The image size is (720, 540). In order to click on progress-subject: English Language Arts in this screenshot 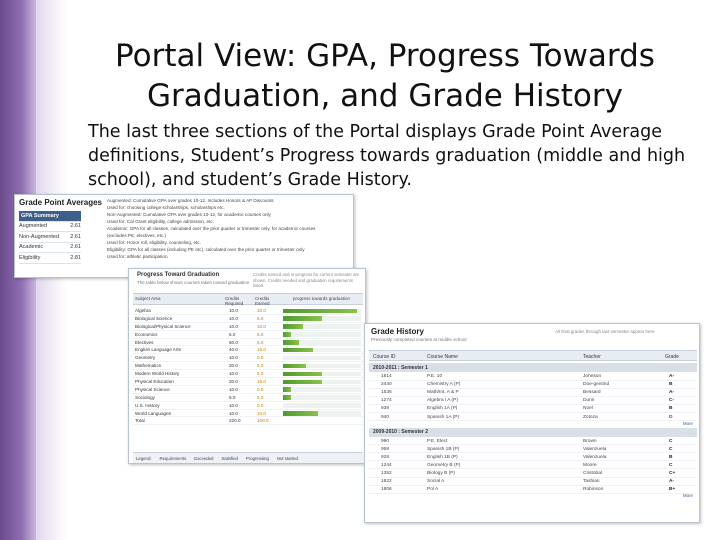, I will do `click(158, 350)`.